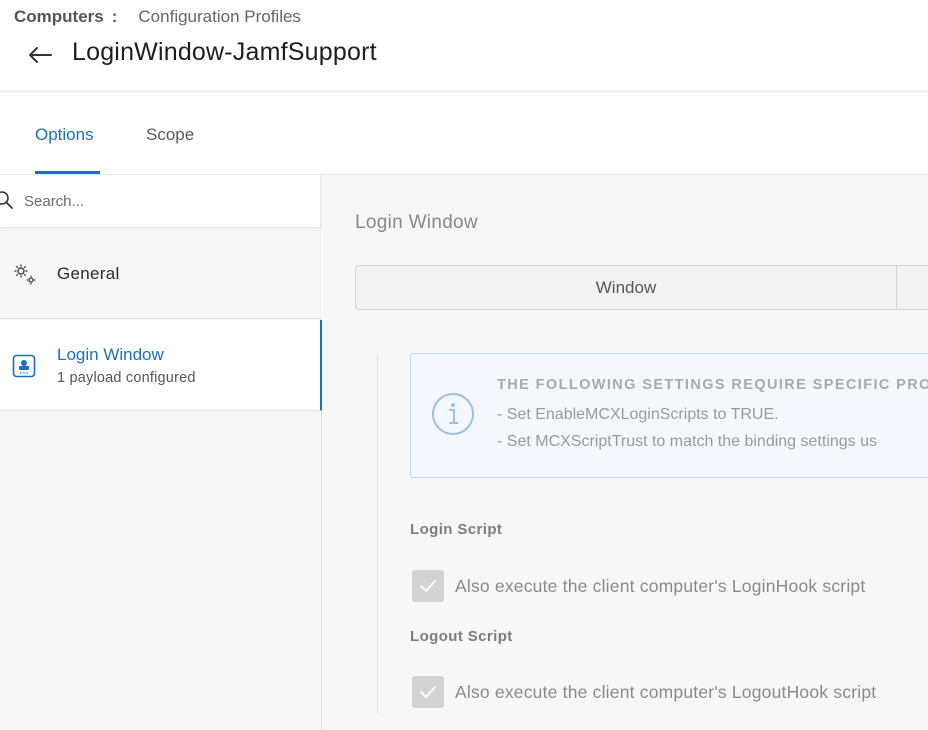 The image size is (928, 730). Describe the element at coordinates (67, 172) in the screenshot. I see `active-tab-indicator` at that location.